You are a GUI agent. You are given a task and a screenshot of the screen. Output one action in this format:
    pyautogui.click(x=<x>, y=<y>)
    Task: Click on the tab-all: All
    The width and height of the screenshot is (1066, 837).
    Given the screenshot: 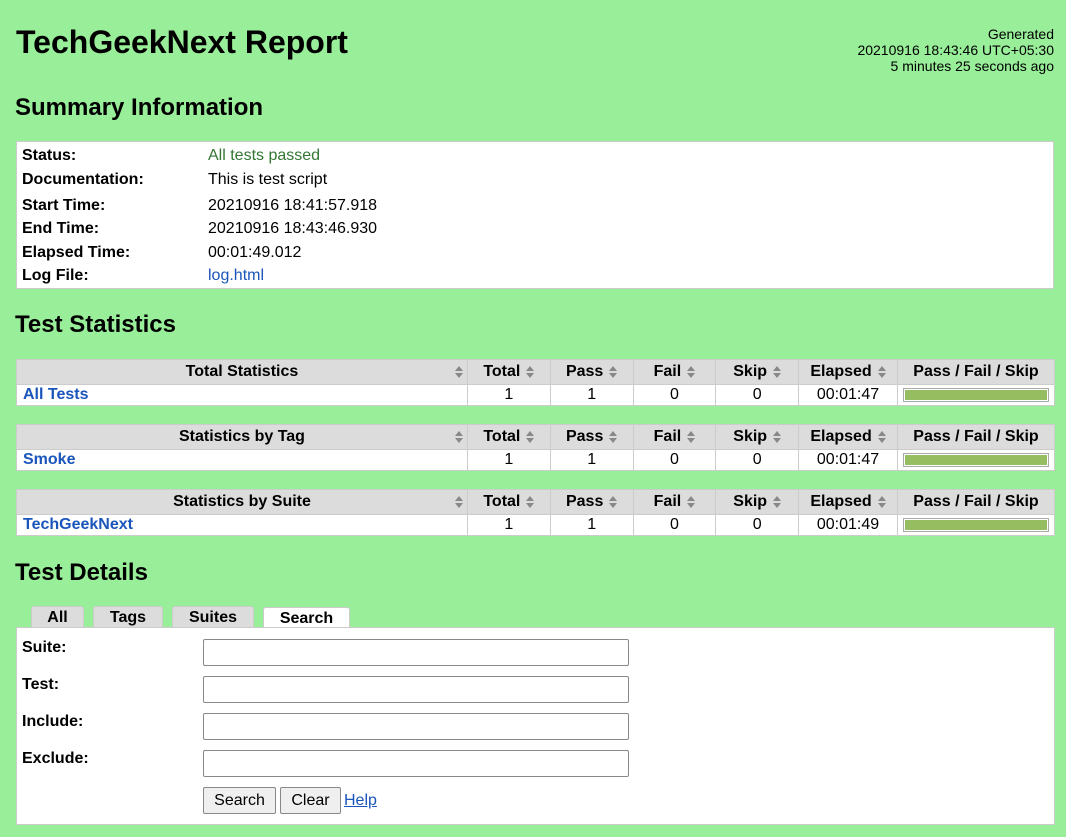 What is the action you would take?
    pyautogui.click(x=57, y=616)
    